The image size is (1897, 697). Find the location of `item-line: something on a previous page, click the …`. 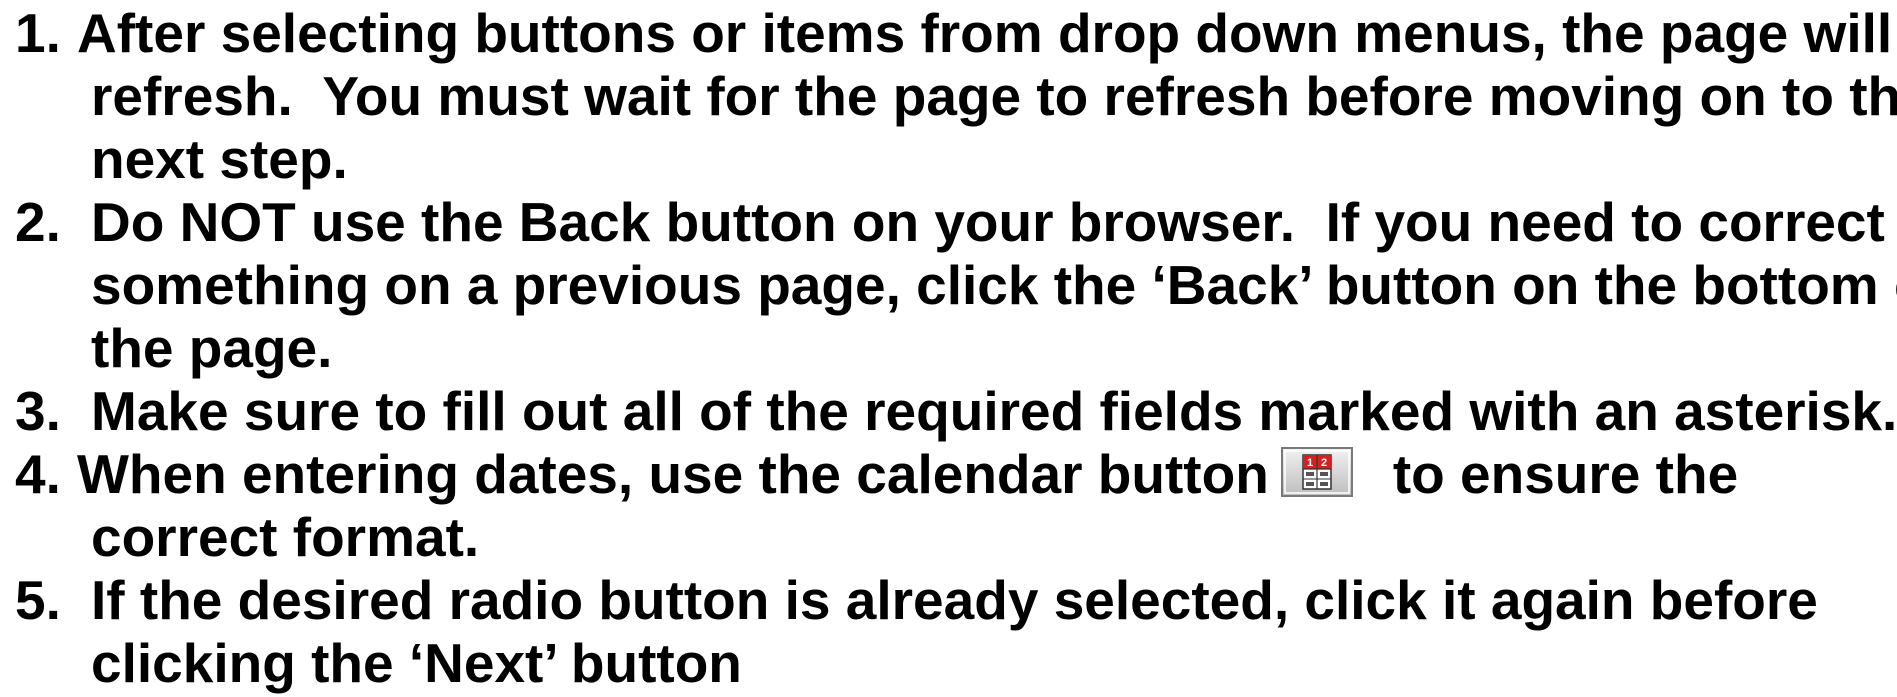

item-line: something on a previous page, click the … is located at coordinates (994, 285).